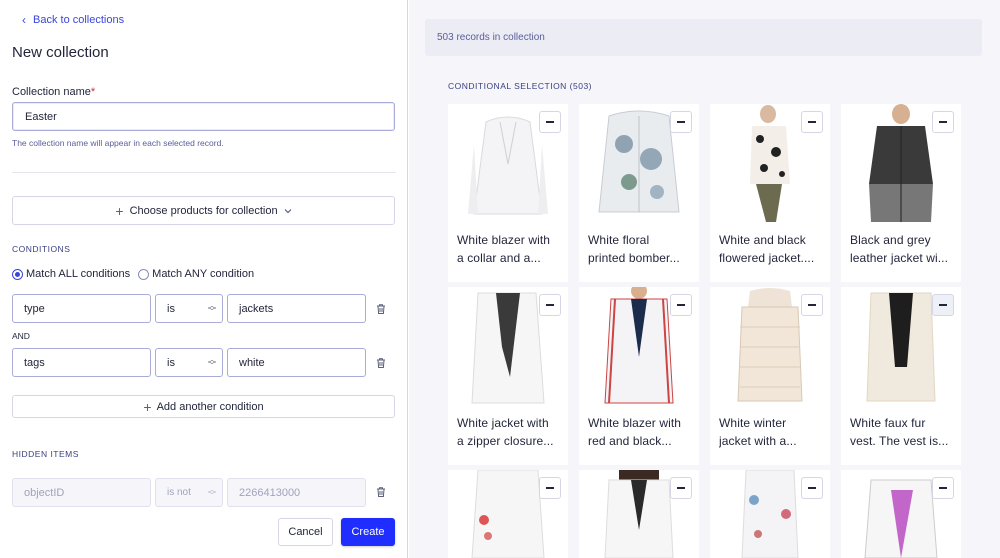 This screenshot has height=558, width=1000. I want to click on records-count-banner: 503 records in collection, so click(703, 37).